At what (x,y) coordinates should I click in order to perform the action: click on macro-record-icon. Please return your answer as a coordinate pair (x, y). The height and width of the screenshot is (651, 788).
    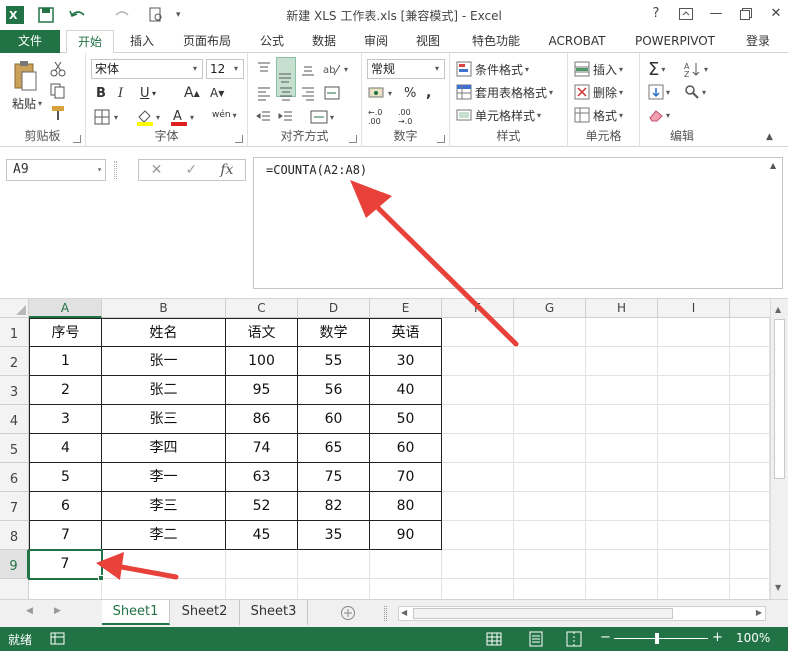
    Looking at the image, I should click on (58, 640).